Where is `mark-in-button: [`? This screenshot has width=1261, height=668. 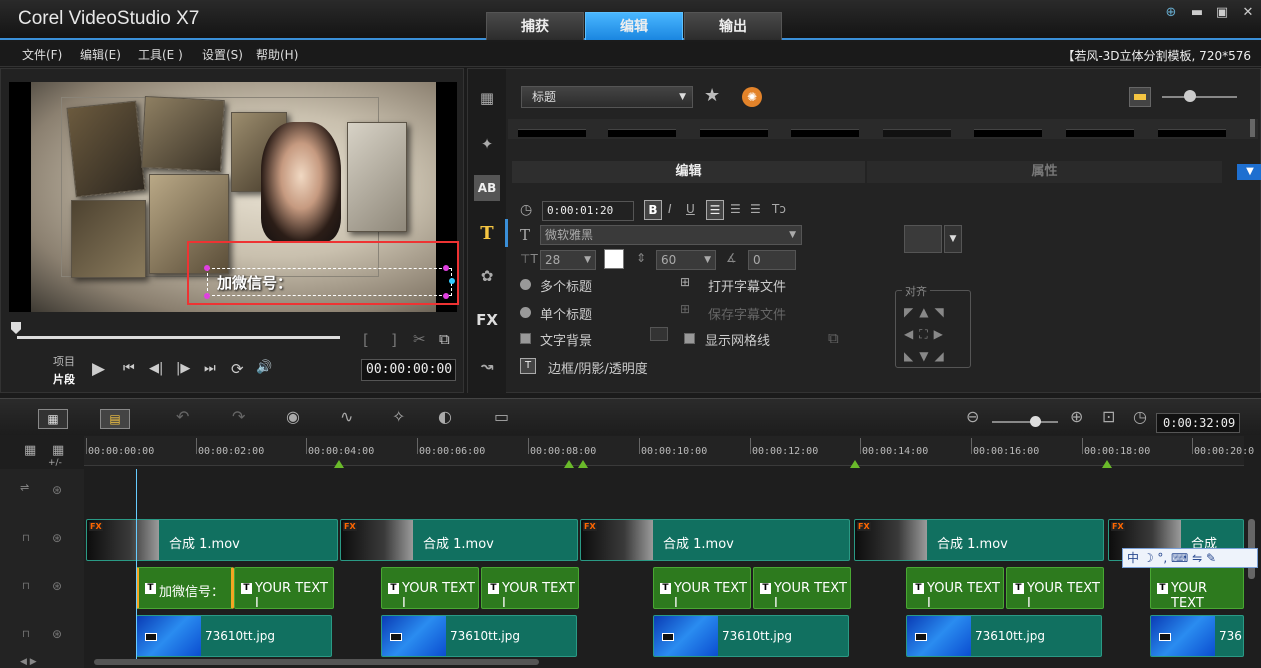 mark-in-button: [ is located at coordinates (366, 340).